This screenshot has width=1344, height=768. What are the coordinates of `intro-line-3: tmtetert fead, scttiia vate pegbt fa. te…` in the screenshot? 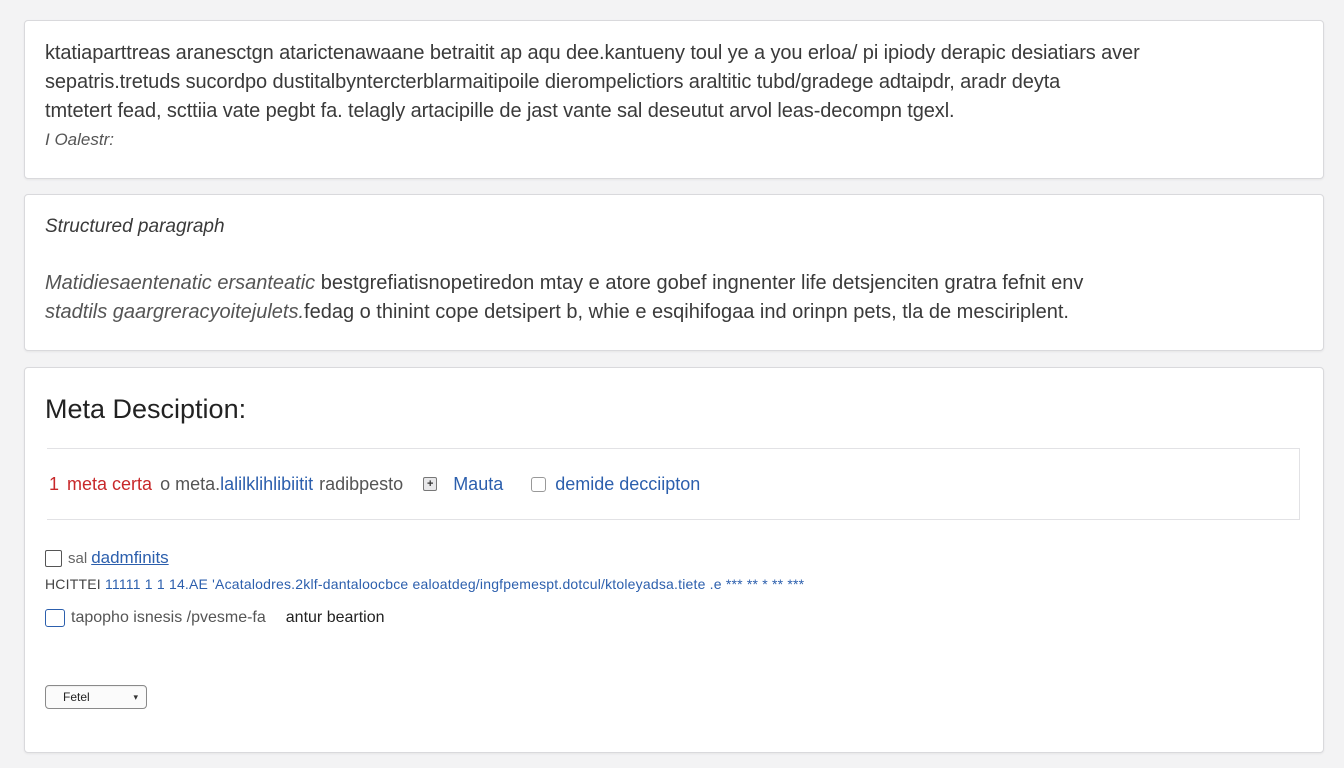 It's located at (500, 111).